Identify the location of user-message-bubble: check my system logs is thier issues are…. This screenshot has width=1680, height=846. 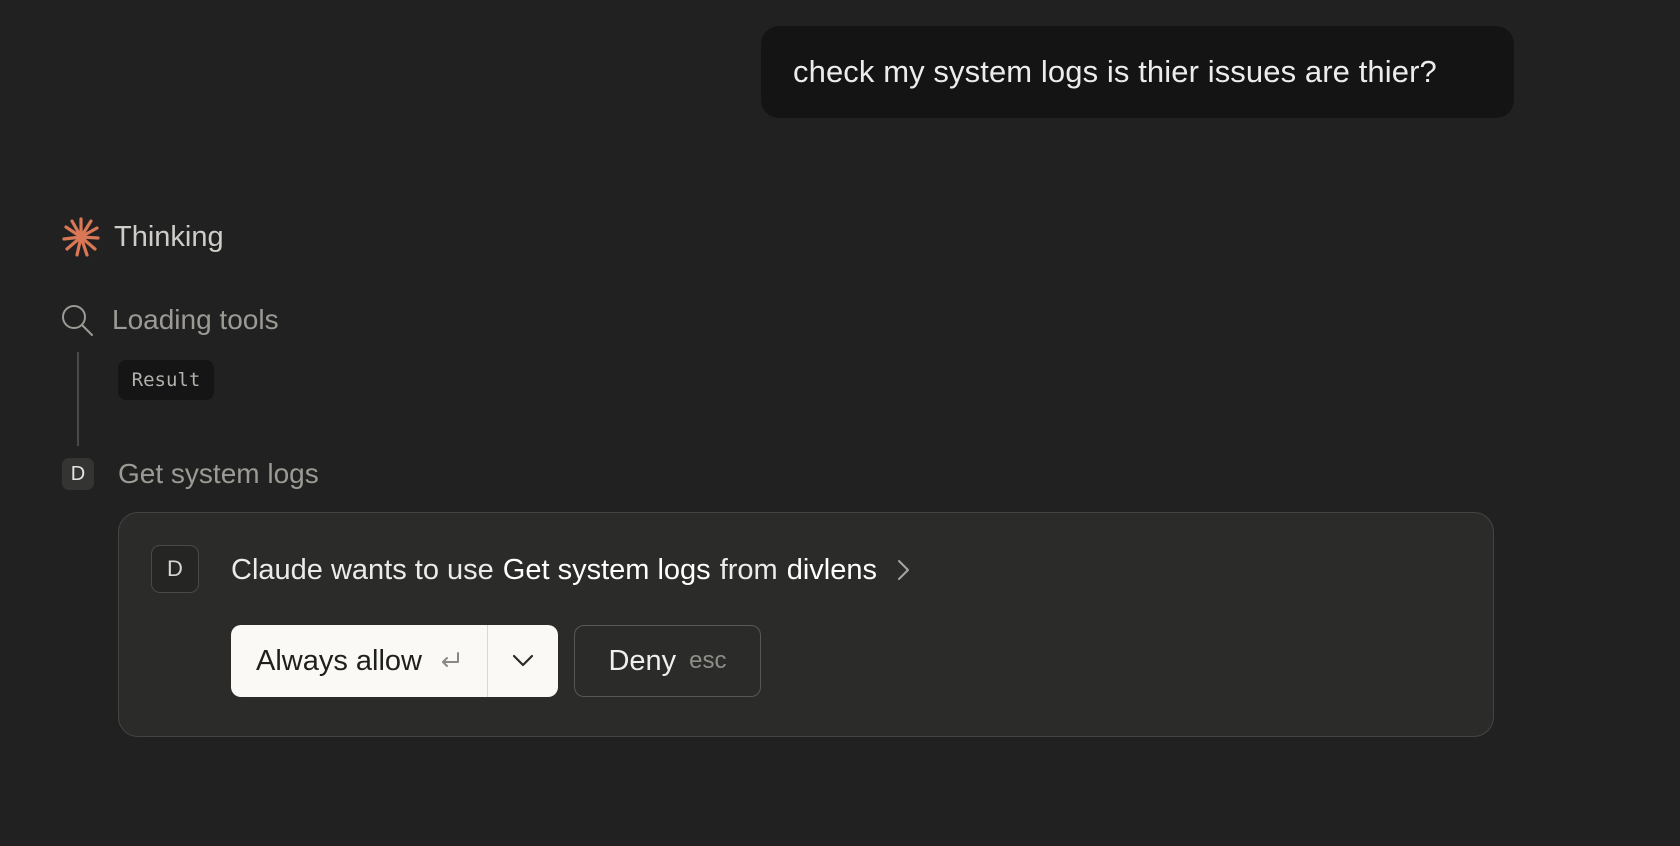
(1137, 72).